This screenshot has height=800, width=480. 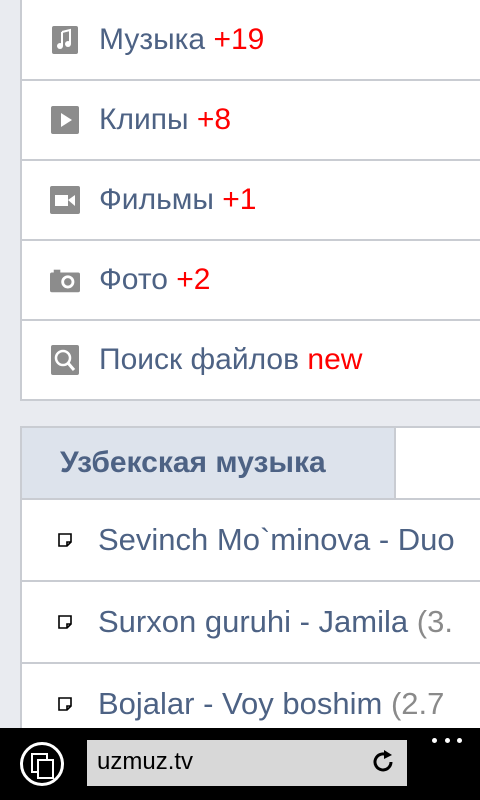 What do you see at coordinates (10, 364) in the screenshot?
I see `left-gutter` at bounding box center [10, 364].